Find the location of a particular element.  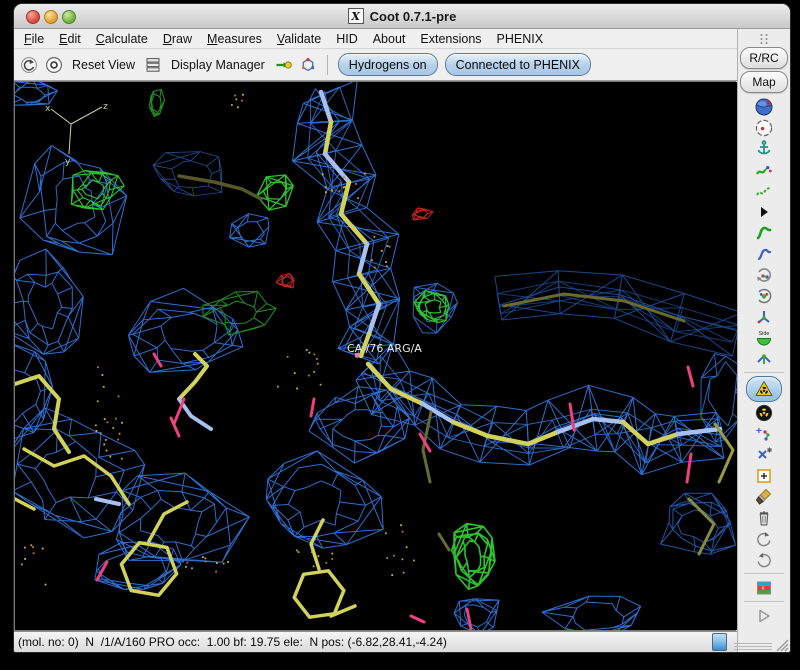

status-blue-icon is located at coordinates (720, 642).